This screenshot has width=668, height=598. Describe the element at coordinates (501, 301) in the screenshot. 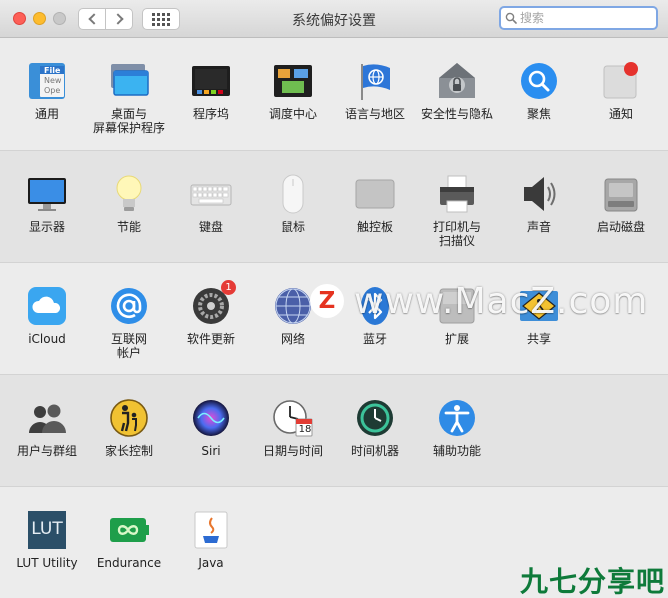

I see `watermark-text: www.MacZ.com` at that location.